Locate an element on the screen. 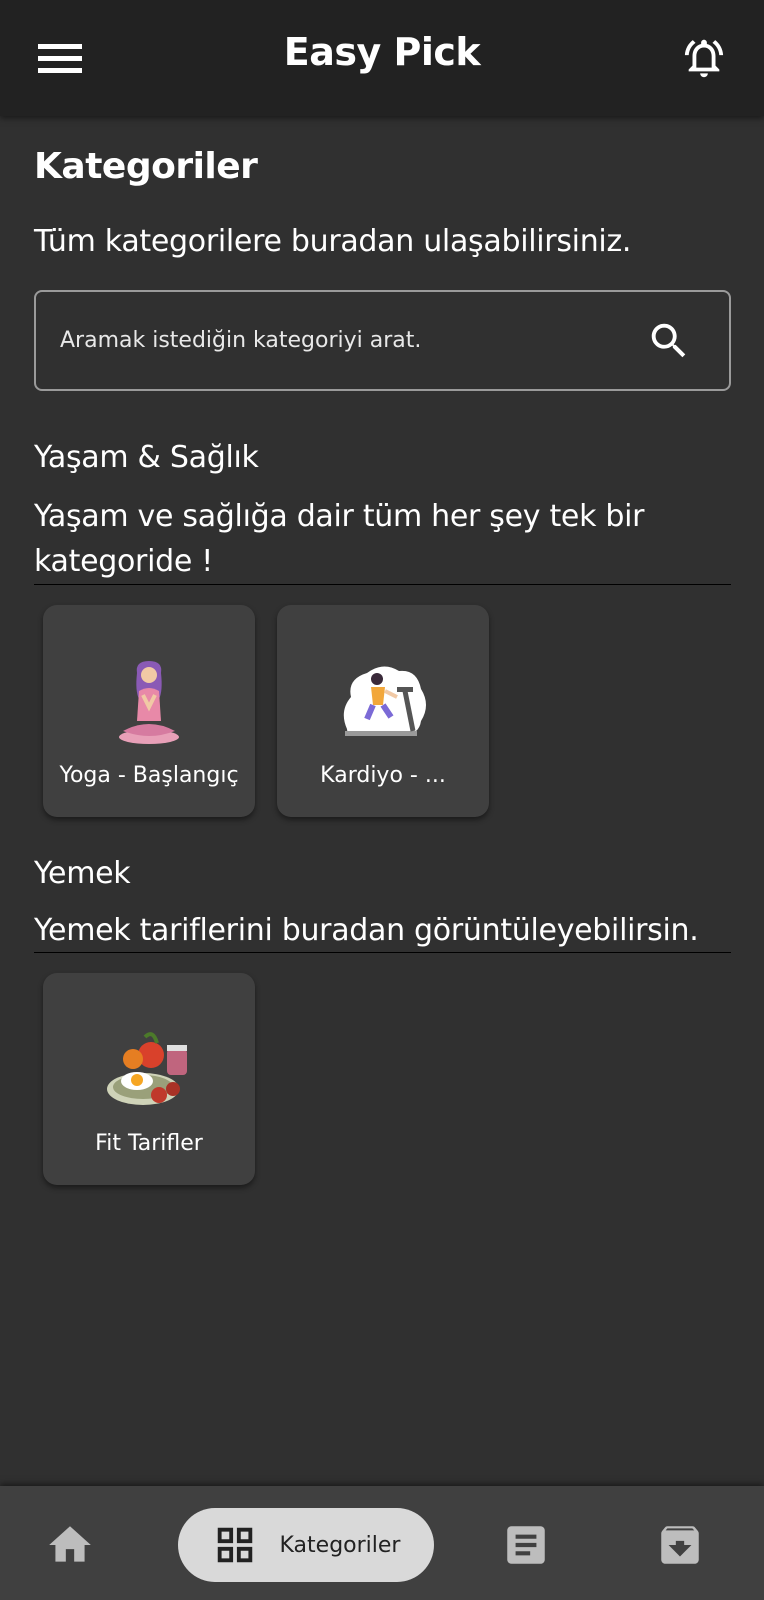 The height and width of the screenshot is (1600, 764). section-title-food: Yemek is located at coordinates (82, 873).